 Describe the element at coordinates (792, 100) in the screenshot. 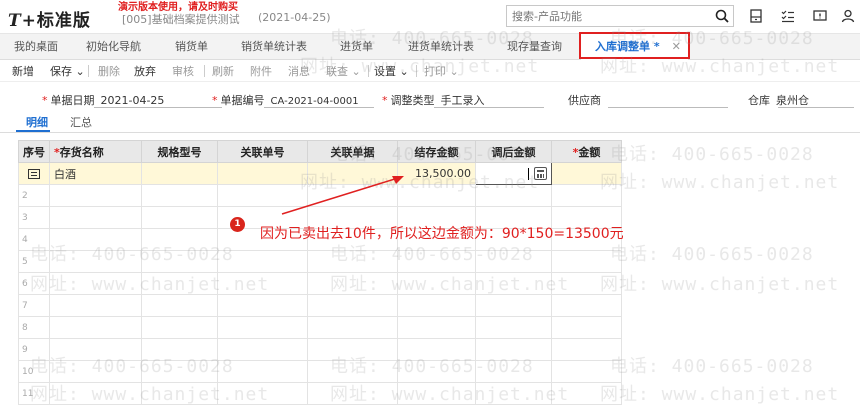

I see `warehouse-value: 泉州仓` at that location.